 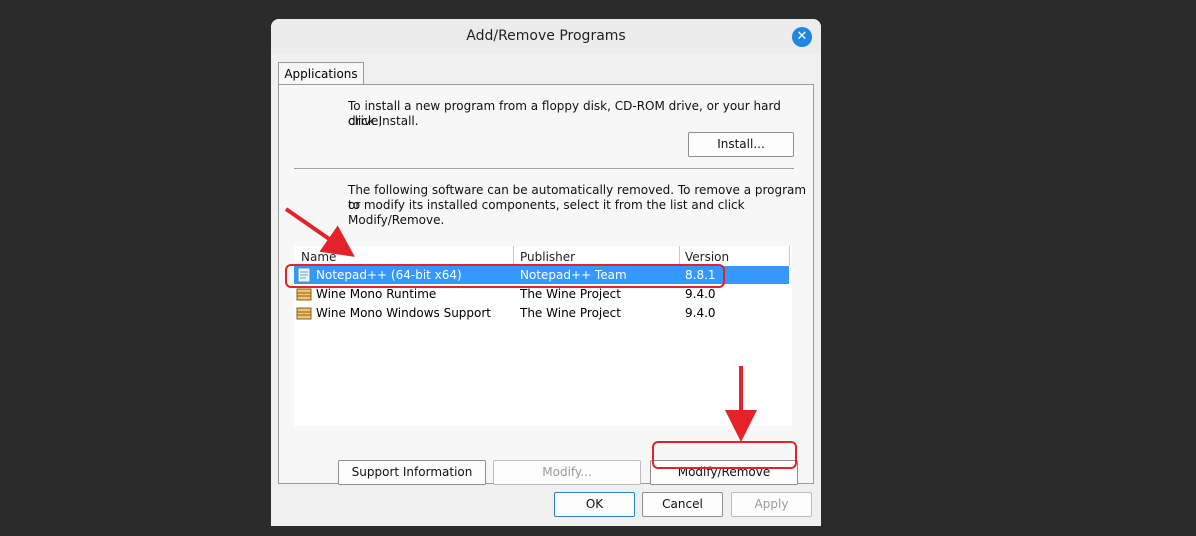 I want to click on arrow-to-notepad-row, so click(x=319, y=232).